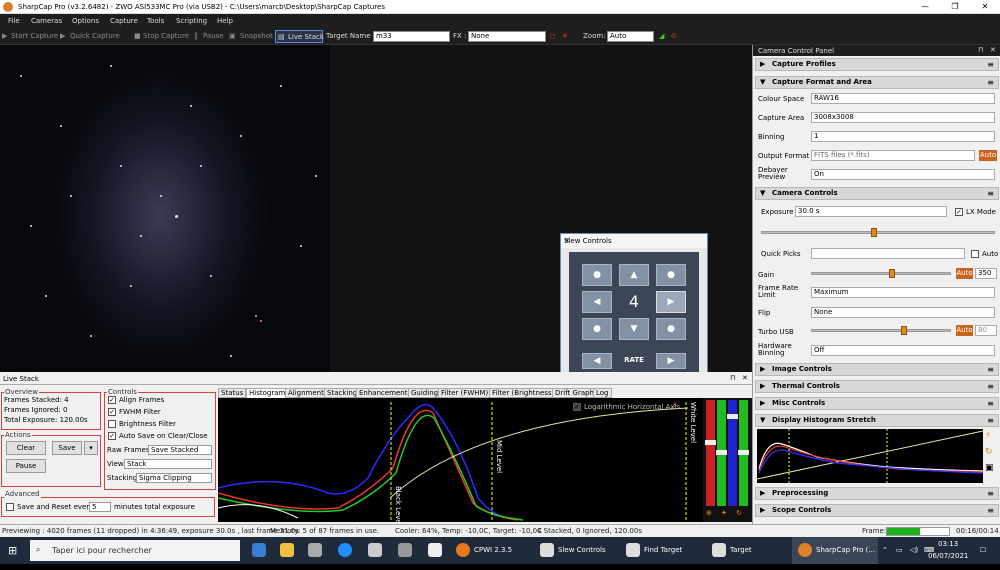  Describe the element at coordinates (727, 460) in the screenshot. I see `histogram-level-sliders: ⊕ ✦ ↻` at that location.